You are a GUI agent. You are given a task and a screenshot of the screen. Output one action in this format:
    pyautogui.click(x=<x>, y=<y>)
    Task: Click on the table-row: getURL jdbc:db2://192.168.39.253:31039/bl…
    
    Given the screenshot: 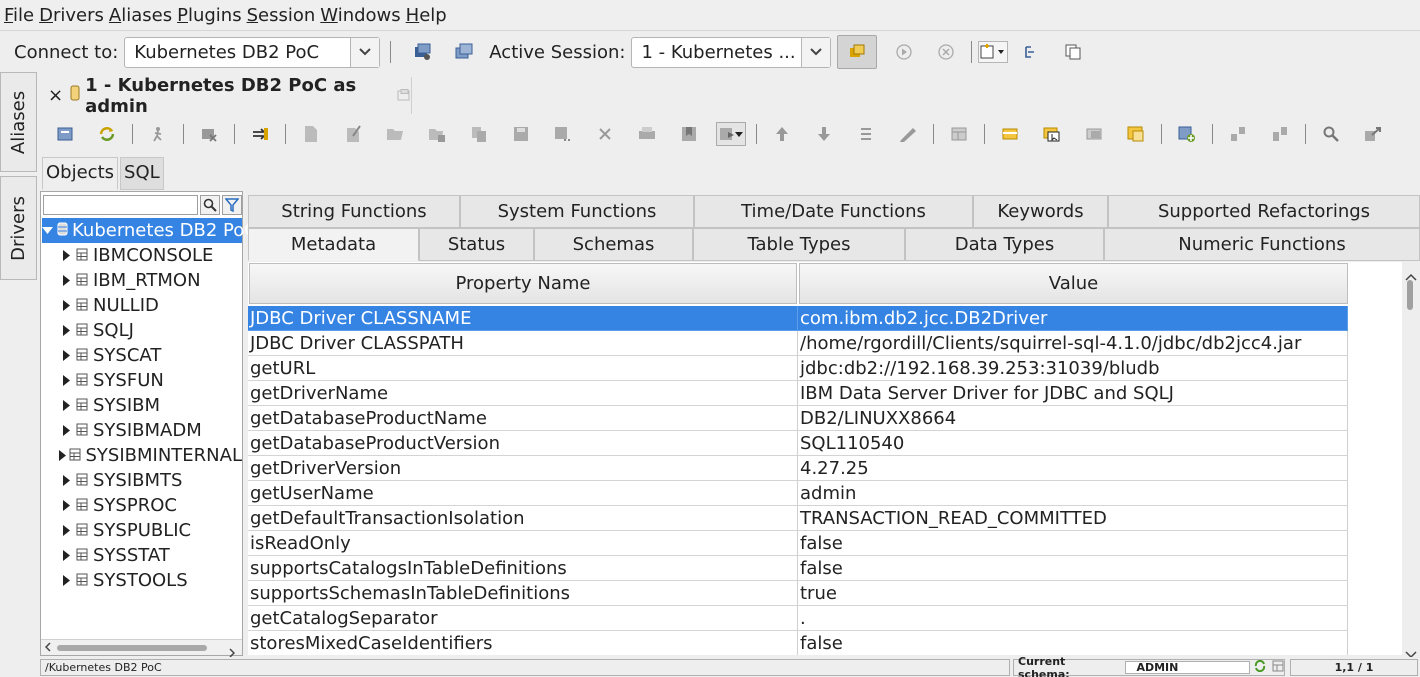 What is the action you would take?
    pyautogui.click(x=798, y=368)
    